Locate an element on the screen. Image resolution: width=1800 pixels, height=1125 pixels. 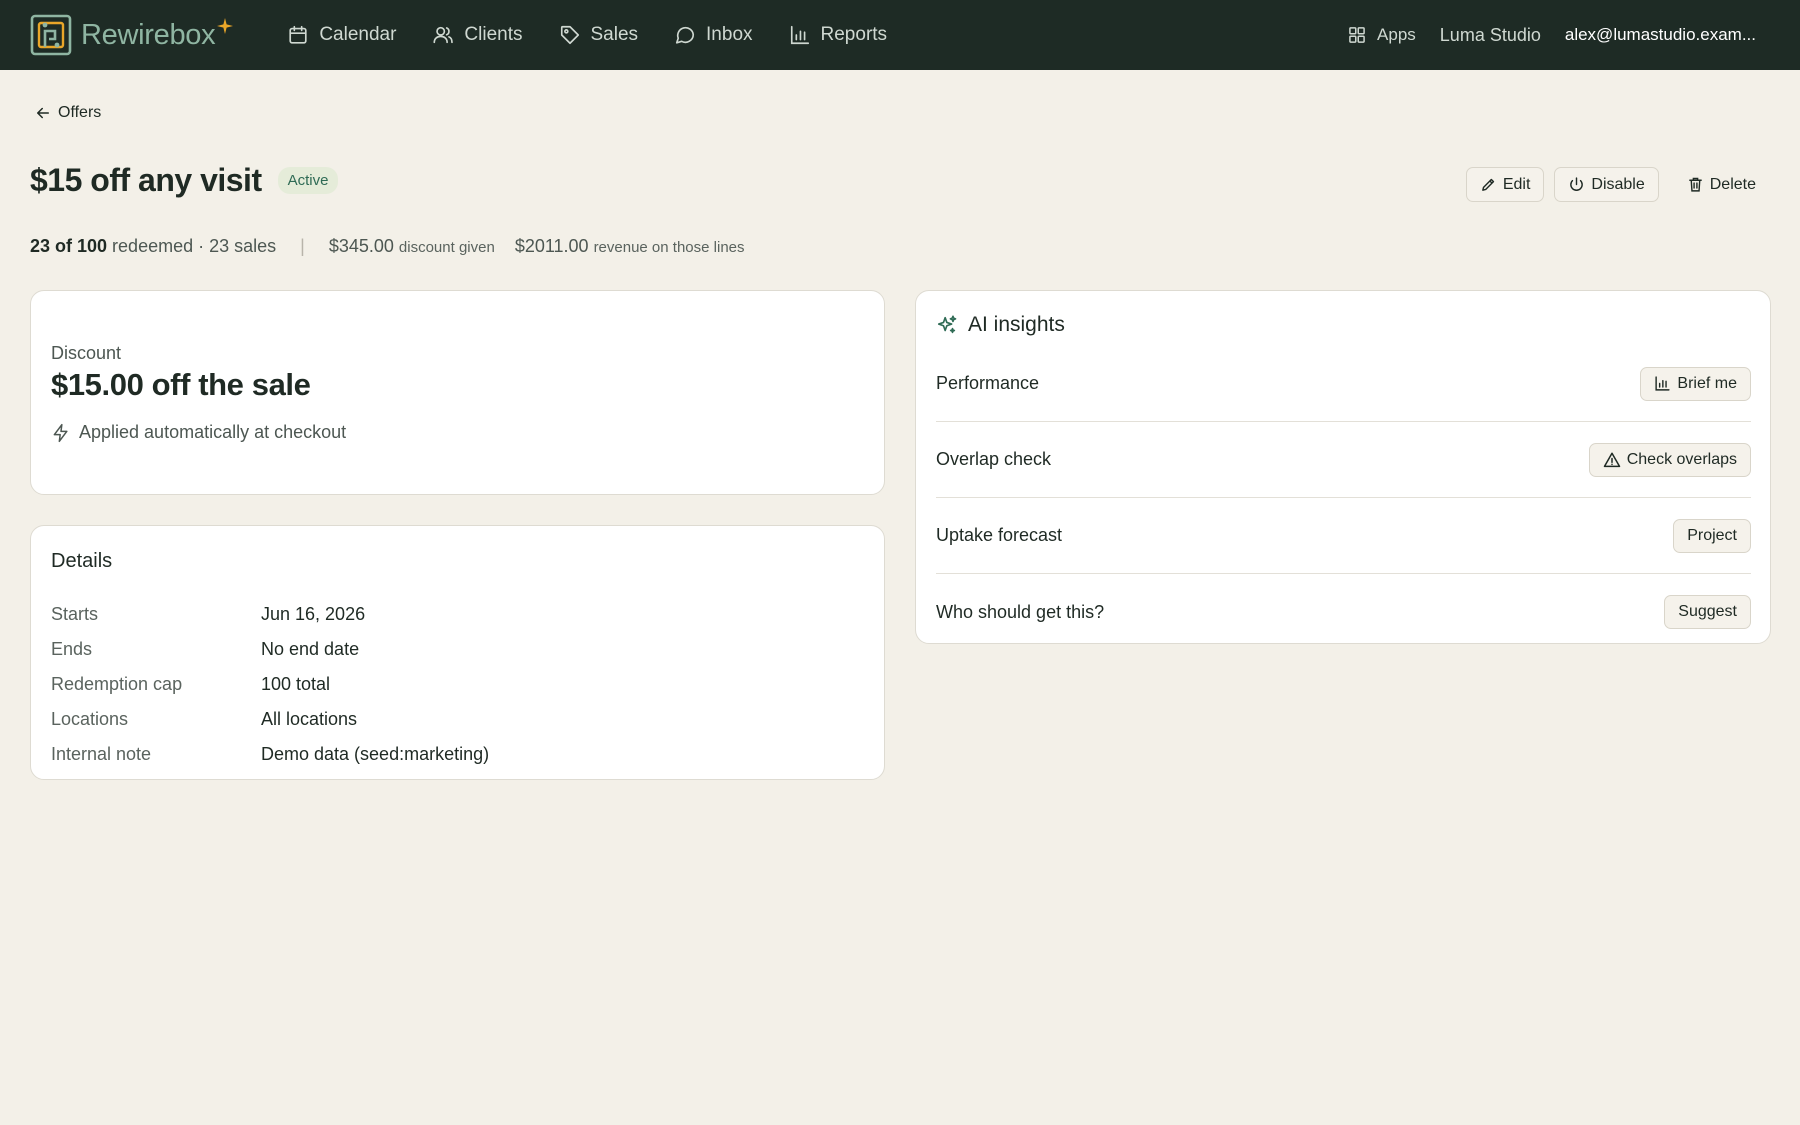
nav-item-sales: Sales is located at coordinates (599, 35).